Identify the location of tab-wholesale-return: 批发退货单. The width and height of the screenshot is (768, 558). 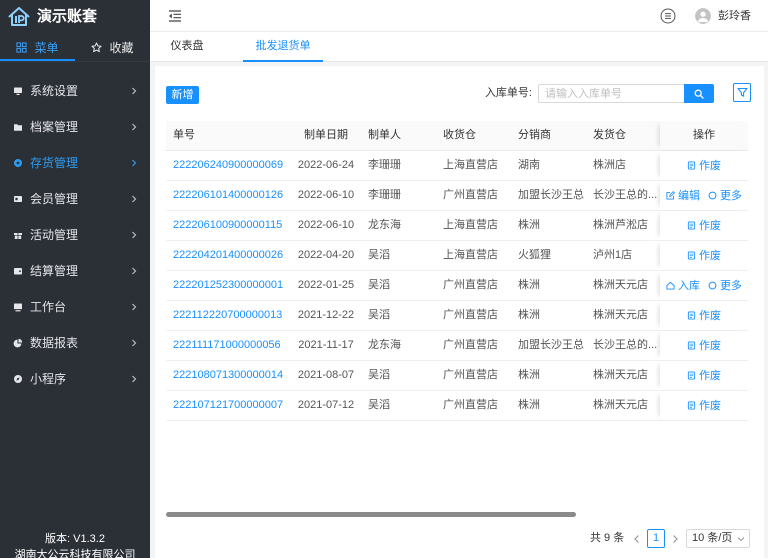
(283, 47).